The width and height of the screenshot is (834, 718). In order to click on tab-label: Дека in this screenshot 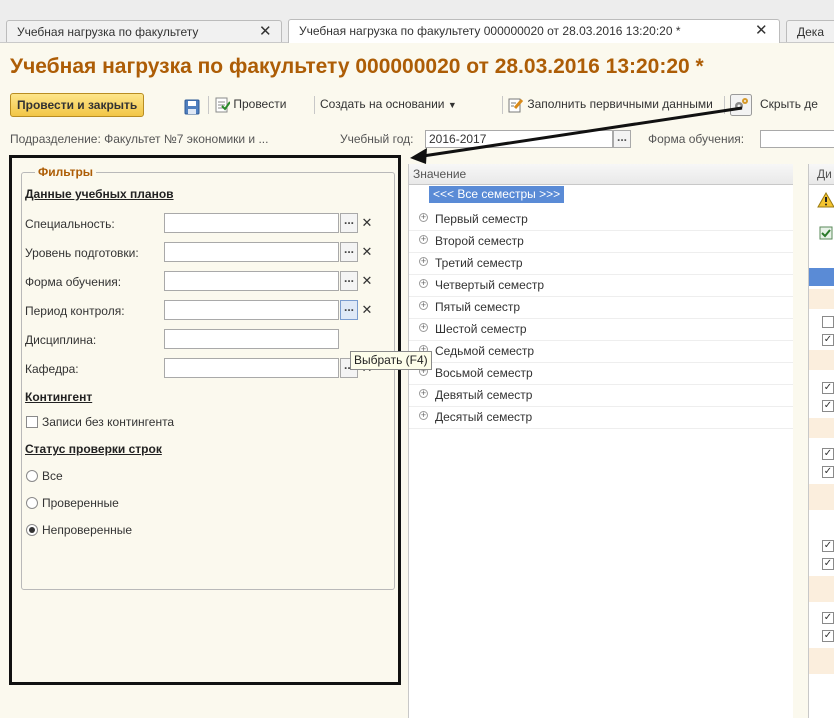, I will do `click(810, 32)`.